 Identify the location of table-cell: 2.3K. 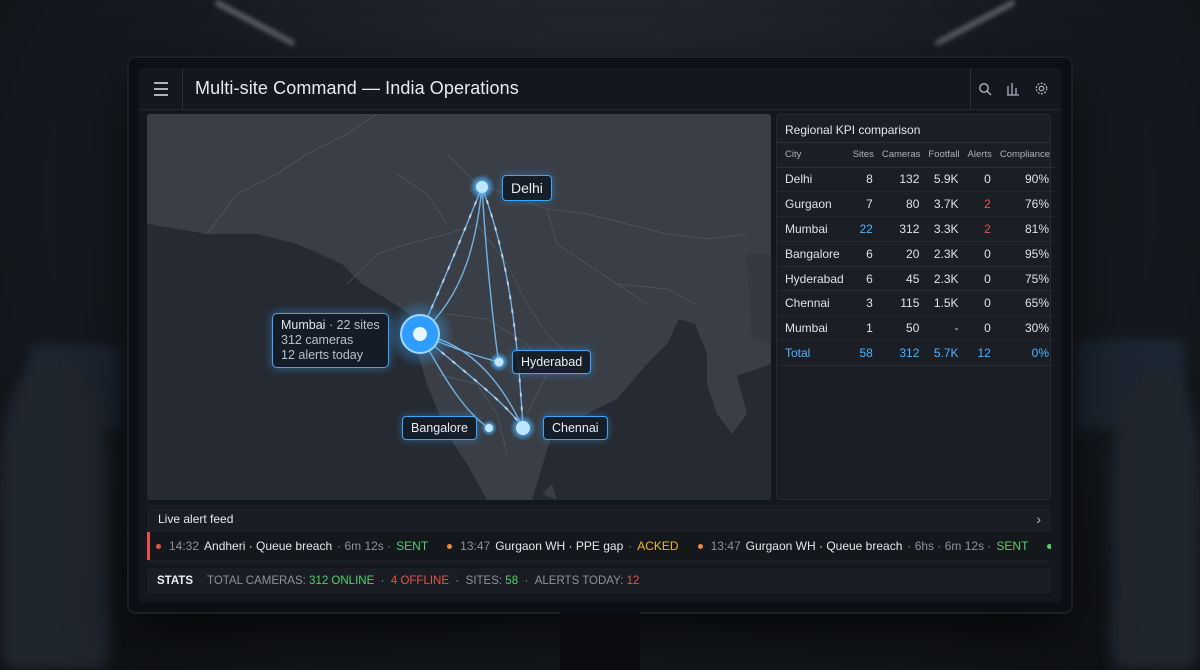
(944, 254).